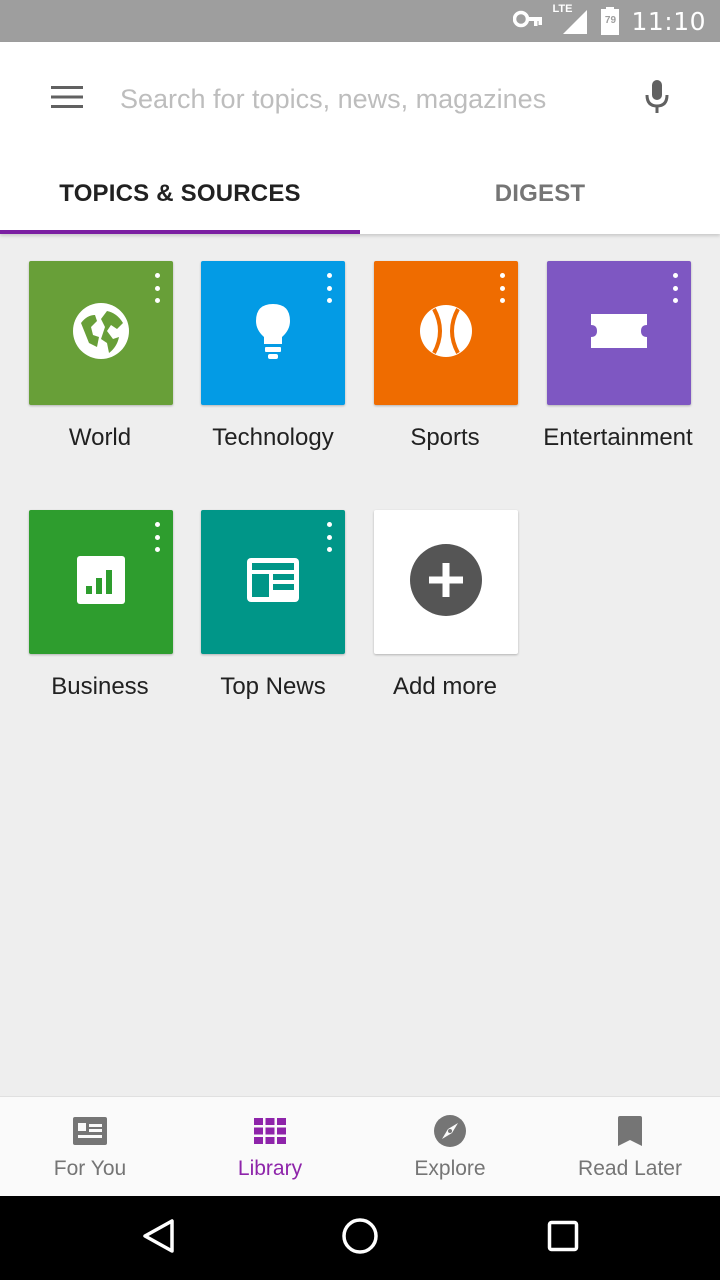 Image resolution: width=720 pixels, height=1280 pixels. I want to click on battery-icon: 79, so click(610, 21).